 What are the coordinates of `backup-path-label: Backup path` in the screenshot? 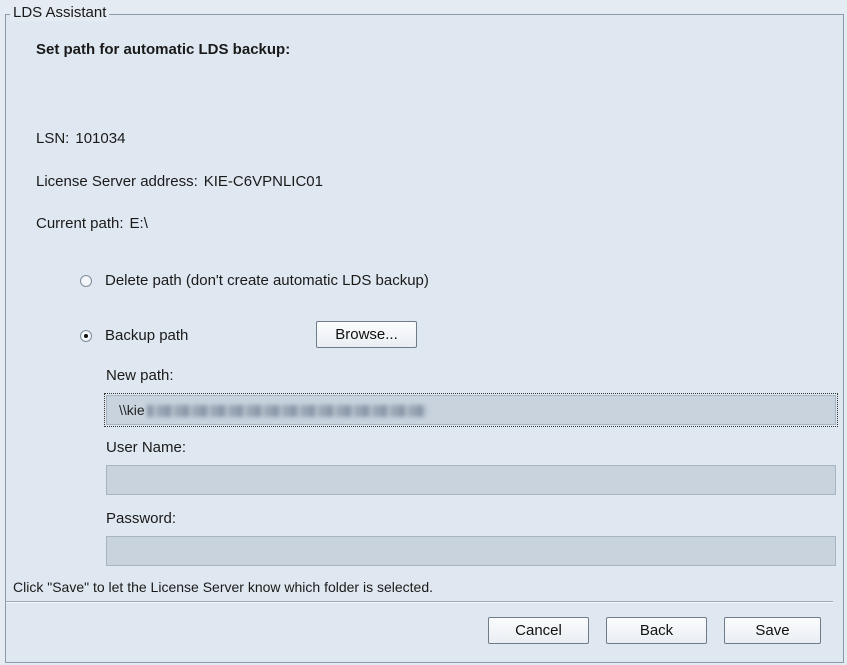 It's located at (147, 335).